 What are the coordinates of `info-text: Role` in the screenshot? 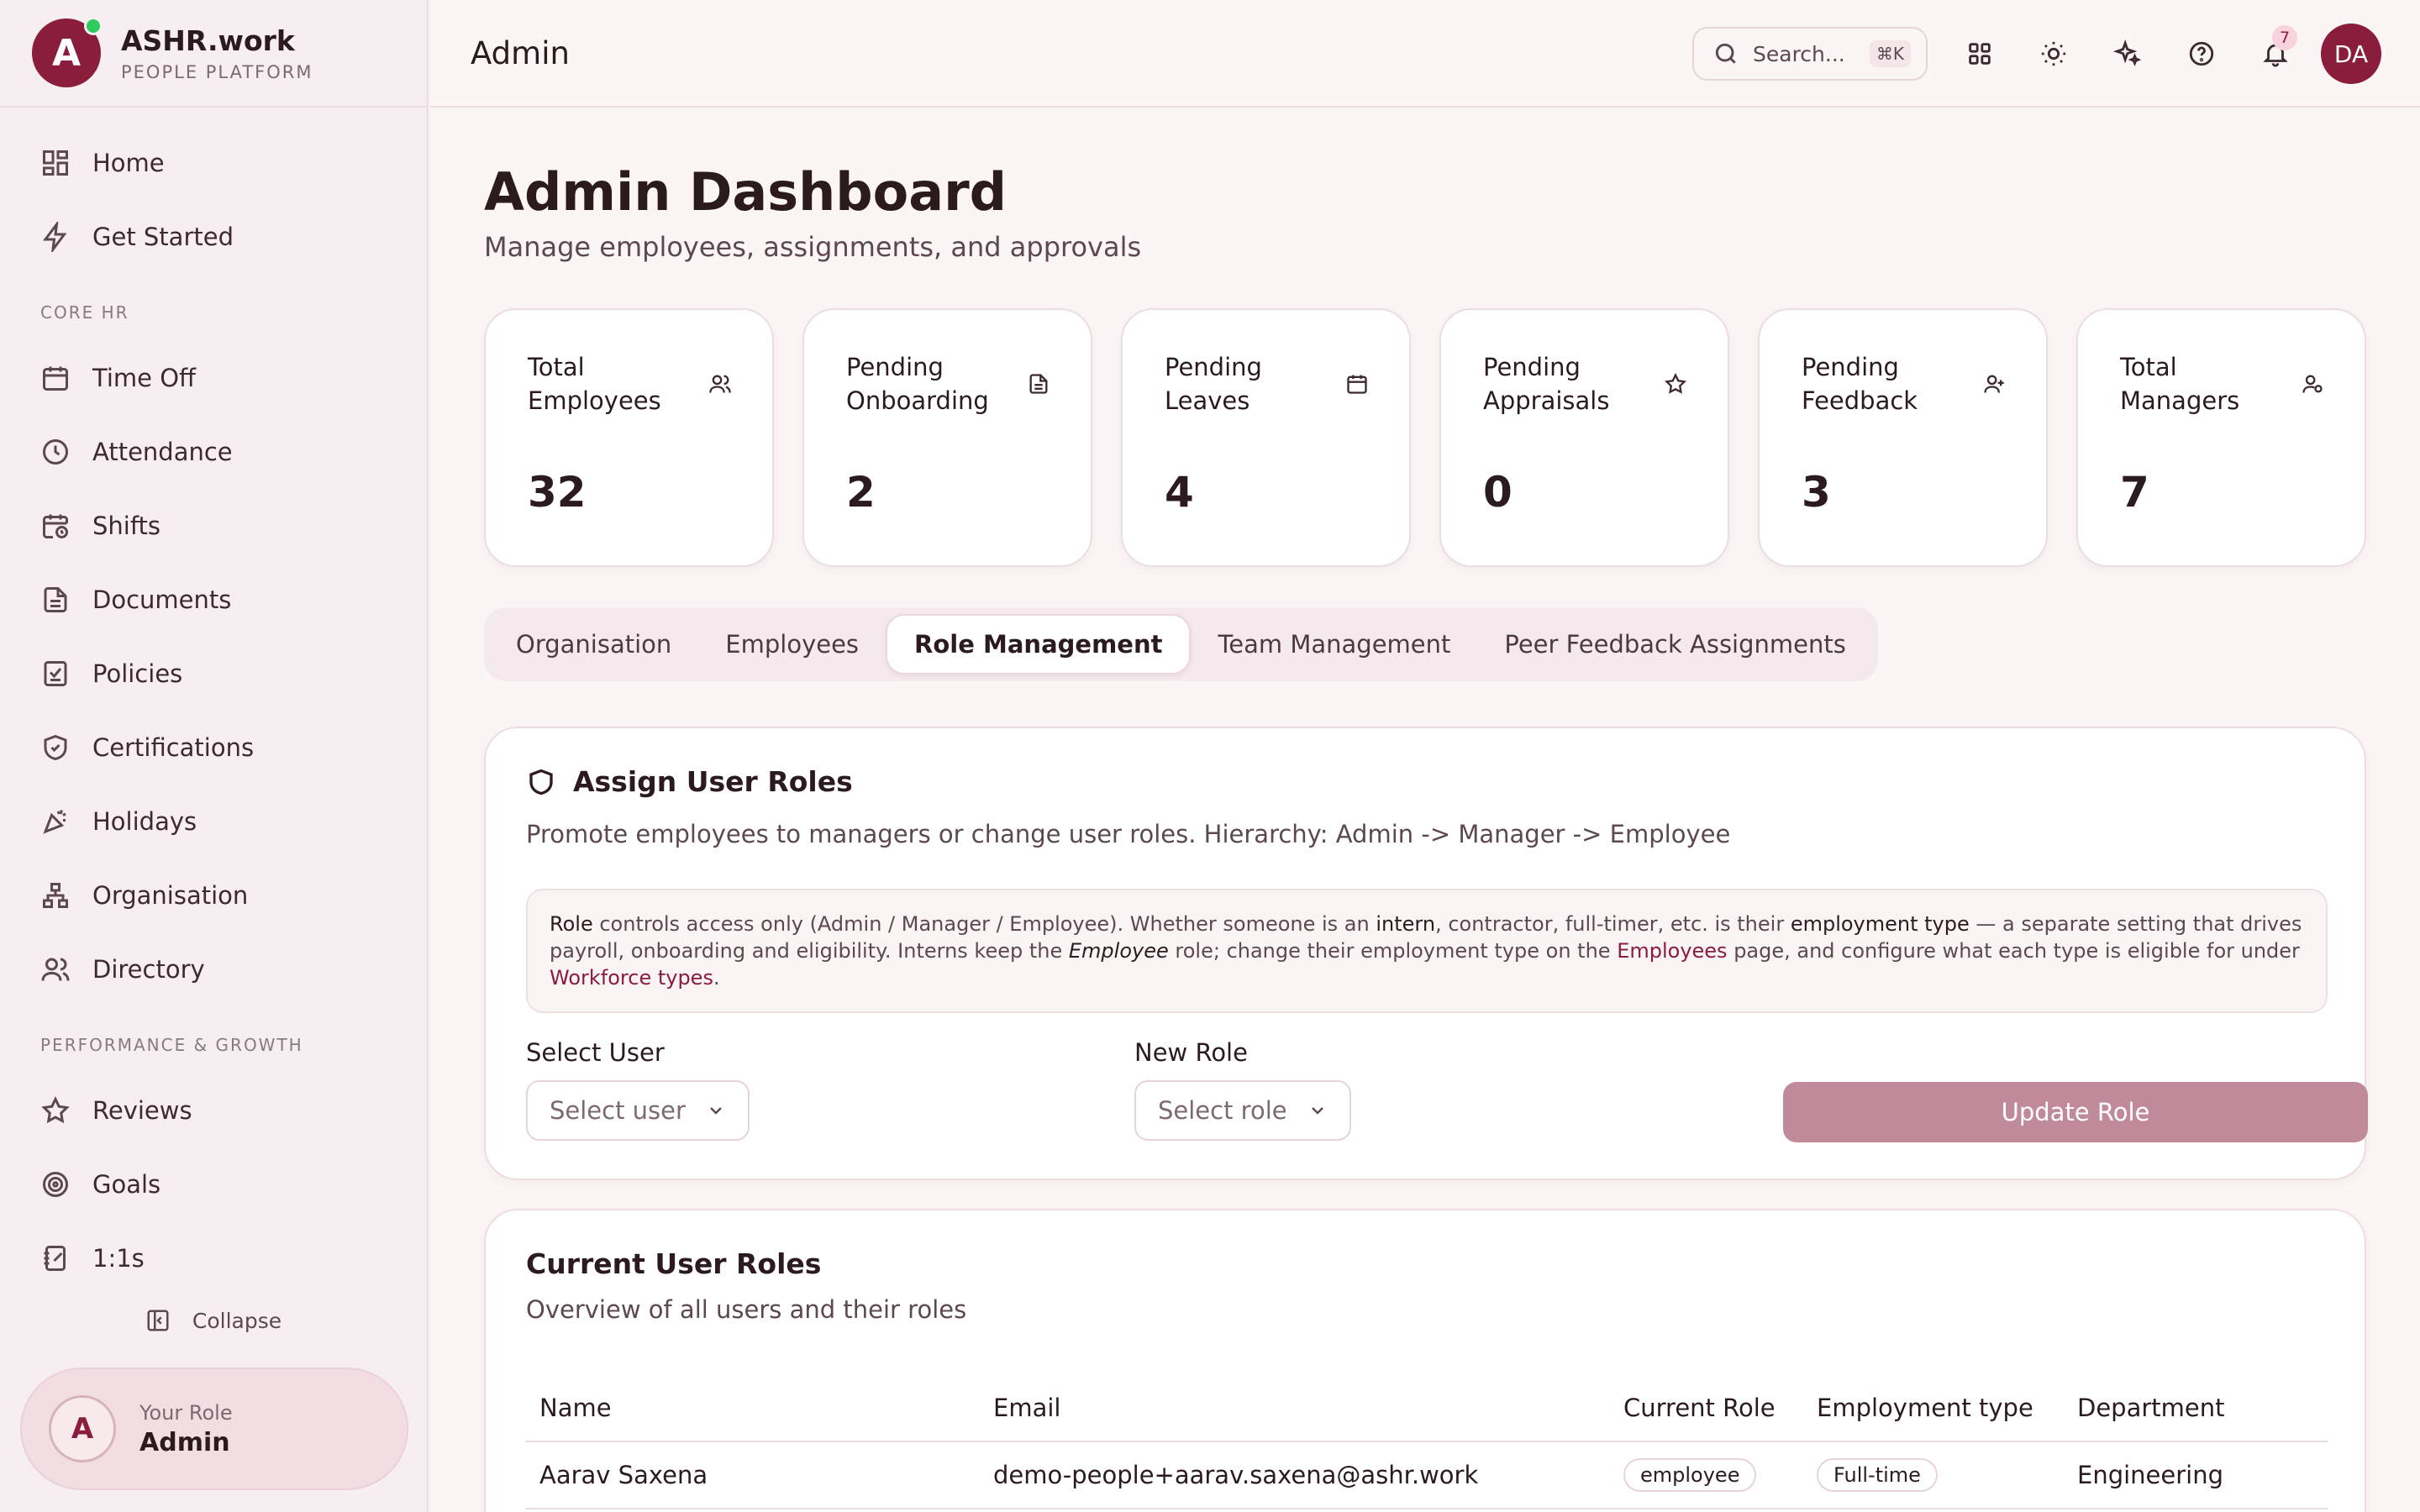 It's located at (571, 924).